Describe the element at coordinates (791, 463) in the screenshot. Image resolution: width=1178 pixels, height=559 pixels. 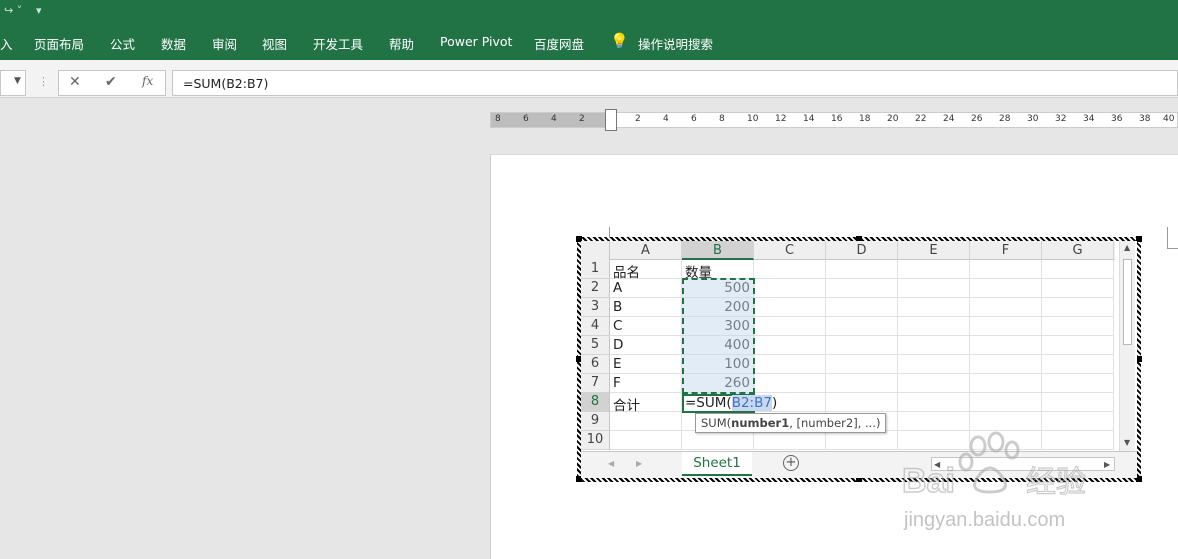
I see `add-sheet-button: +` at that location.